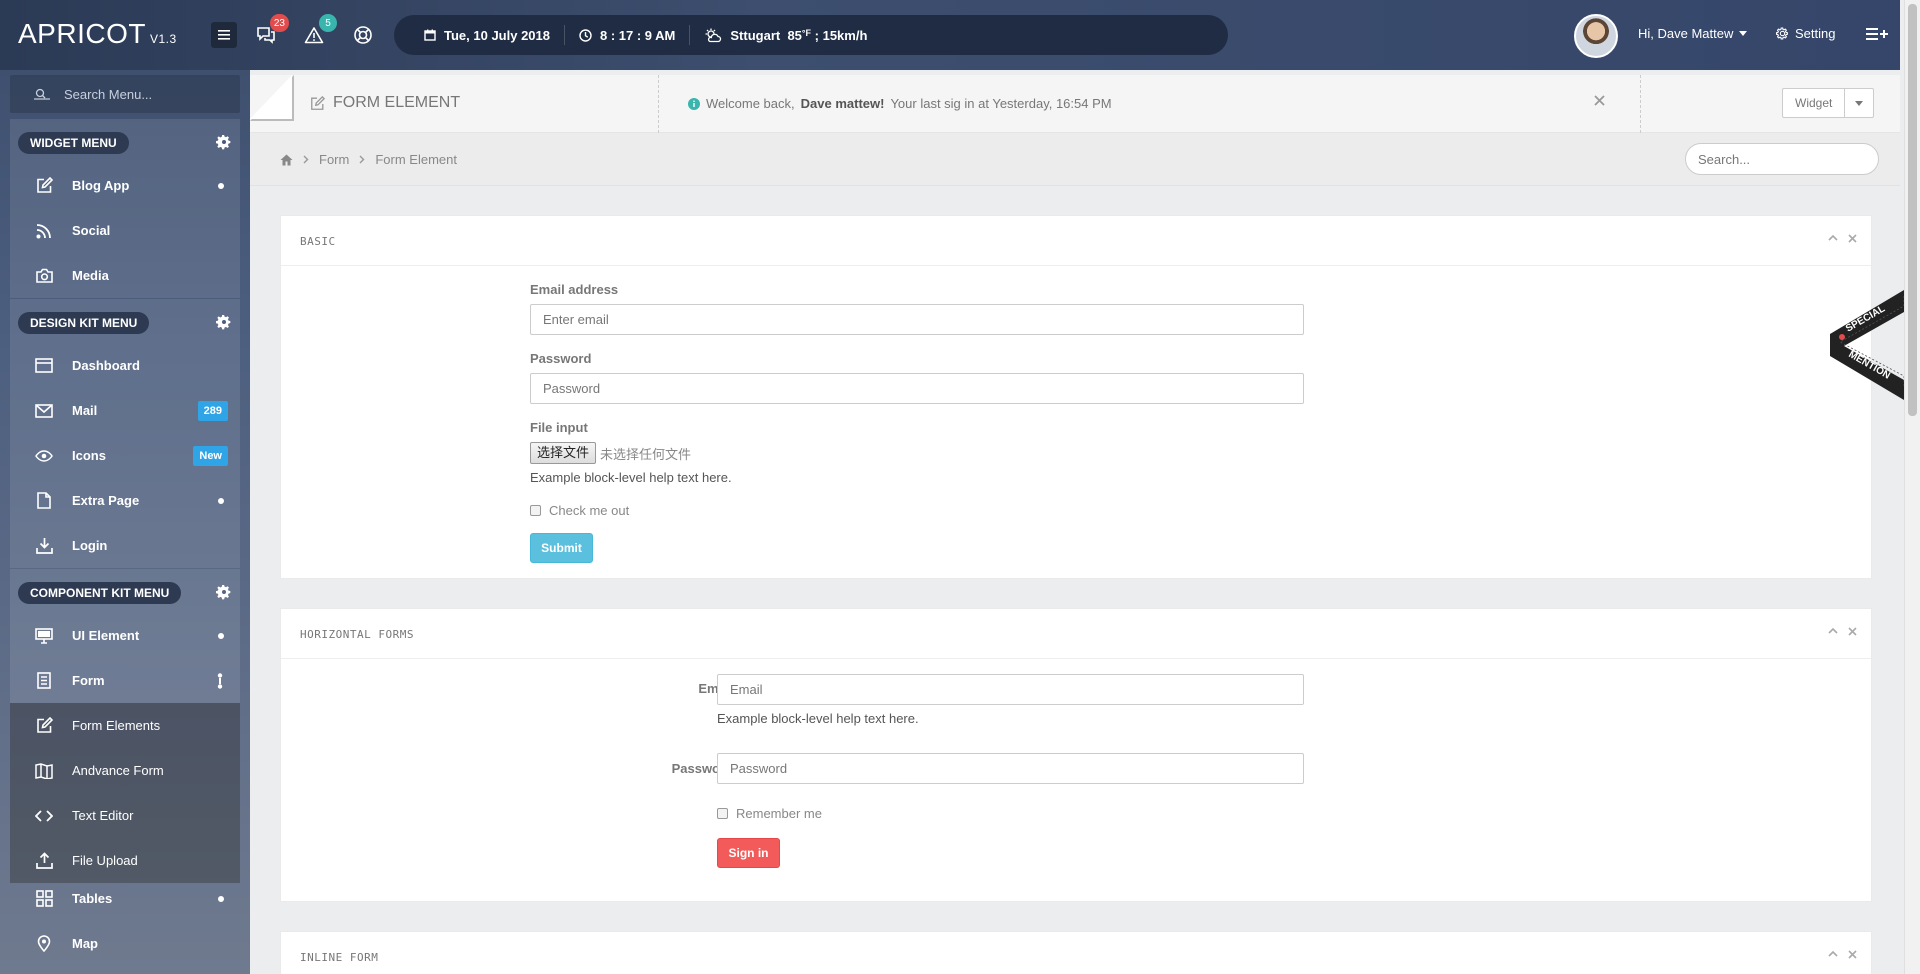  I want to click on submit-button: Submit, so click(561, 548).